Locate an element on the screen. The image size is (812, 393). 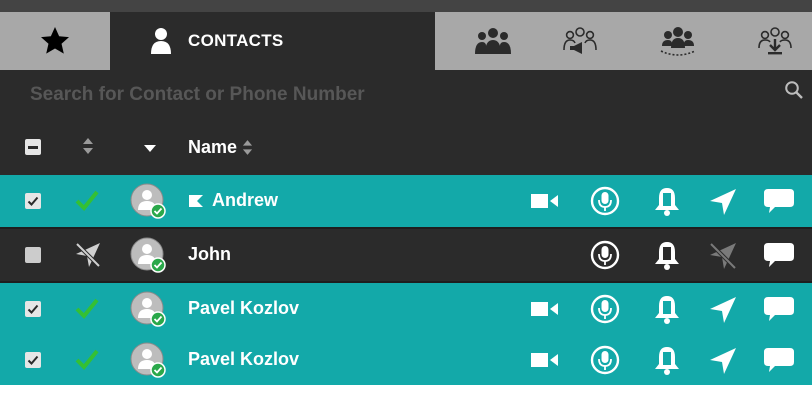
tab-download-groups is located at coordinates (775, 41).